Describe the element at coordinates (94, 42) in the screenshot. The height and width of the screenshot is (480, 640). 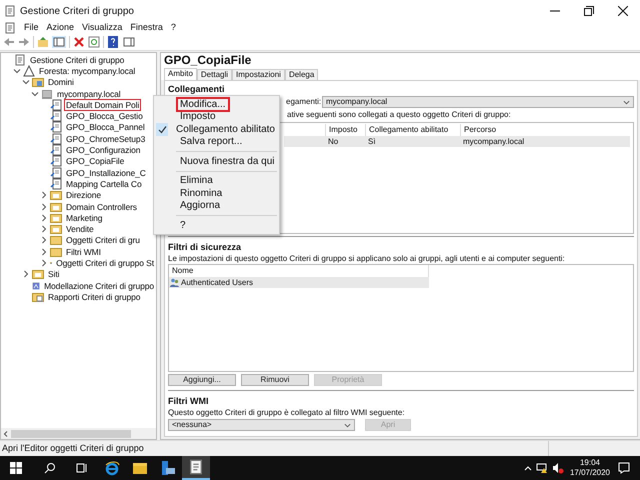
I see `refresh-icon` at that location.